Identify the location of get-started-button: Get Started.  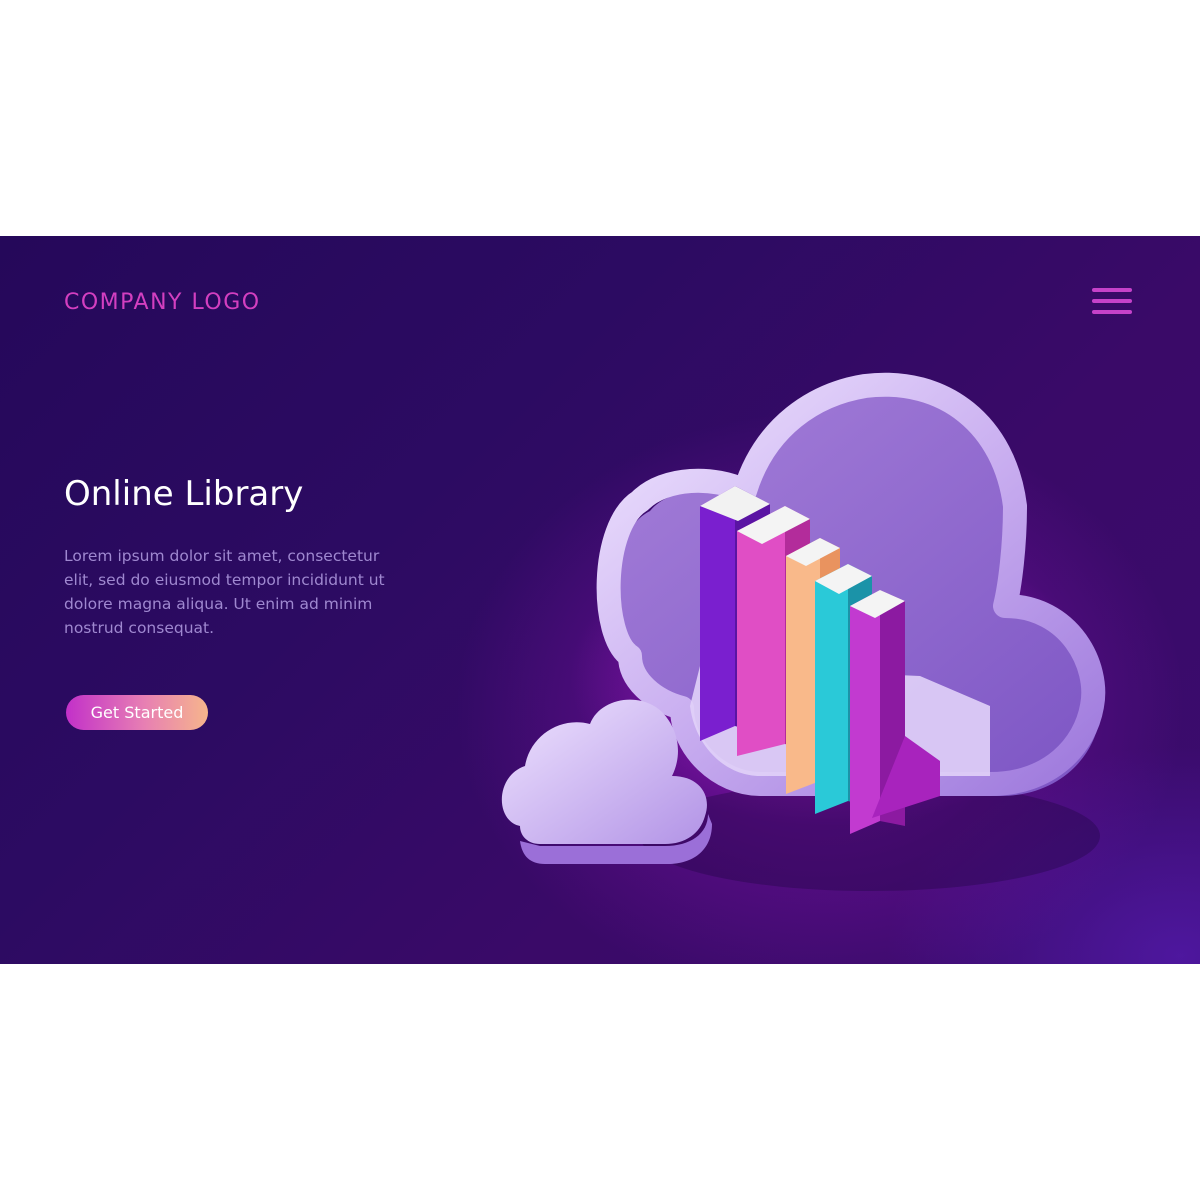
(137, 712).